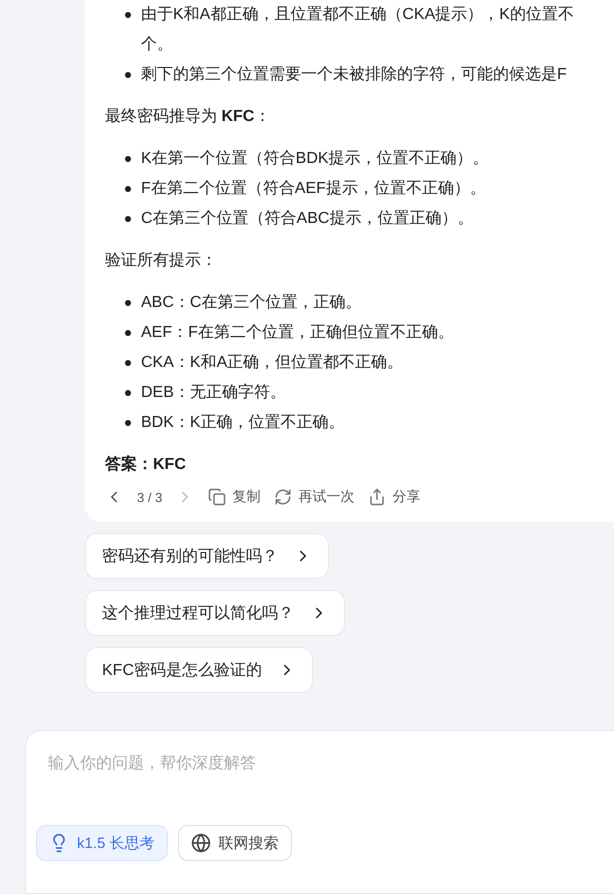 The height and width of the screenshot is (894, 614). Describe the element at coordinates (188, 116) in the screenshot. I see `paragraph: 最终密码推导为 KFC：` at that location.